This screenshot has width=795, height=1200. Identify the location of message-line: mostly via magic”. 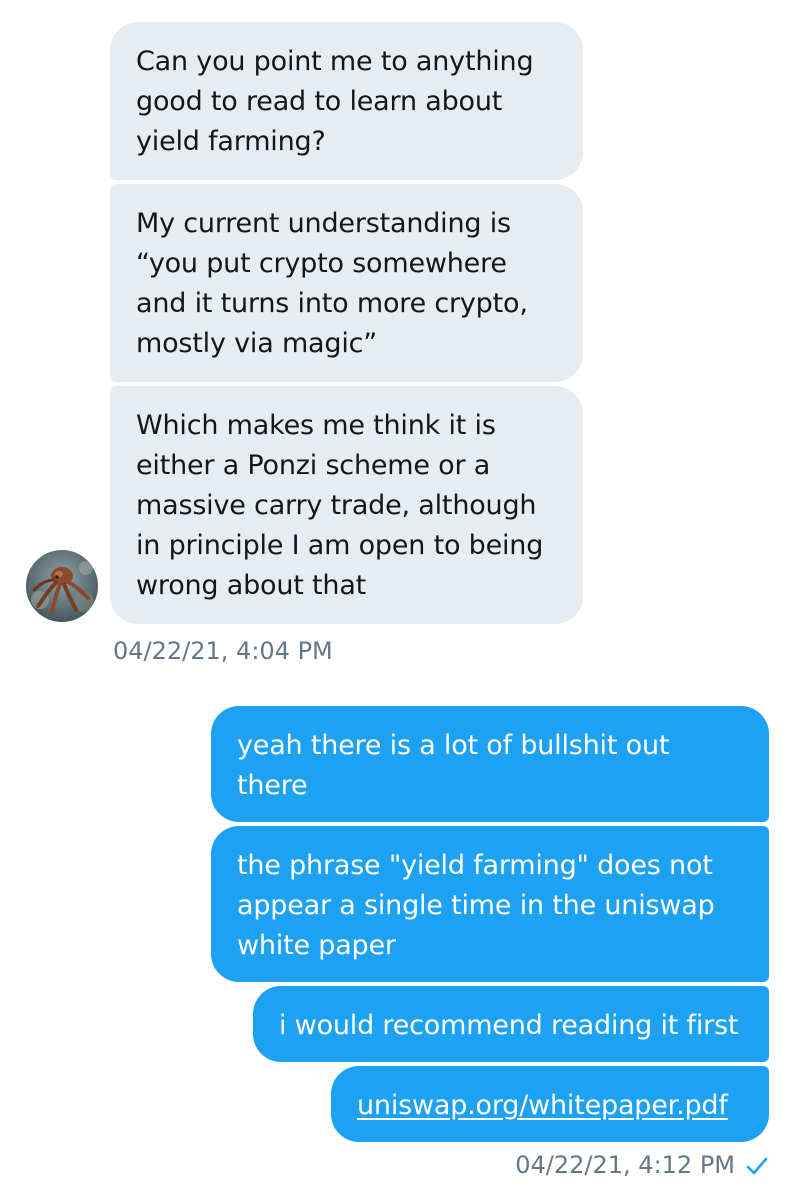
(257, 343).